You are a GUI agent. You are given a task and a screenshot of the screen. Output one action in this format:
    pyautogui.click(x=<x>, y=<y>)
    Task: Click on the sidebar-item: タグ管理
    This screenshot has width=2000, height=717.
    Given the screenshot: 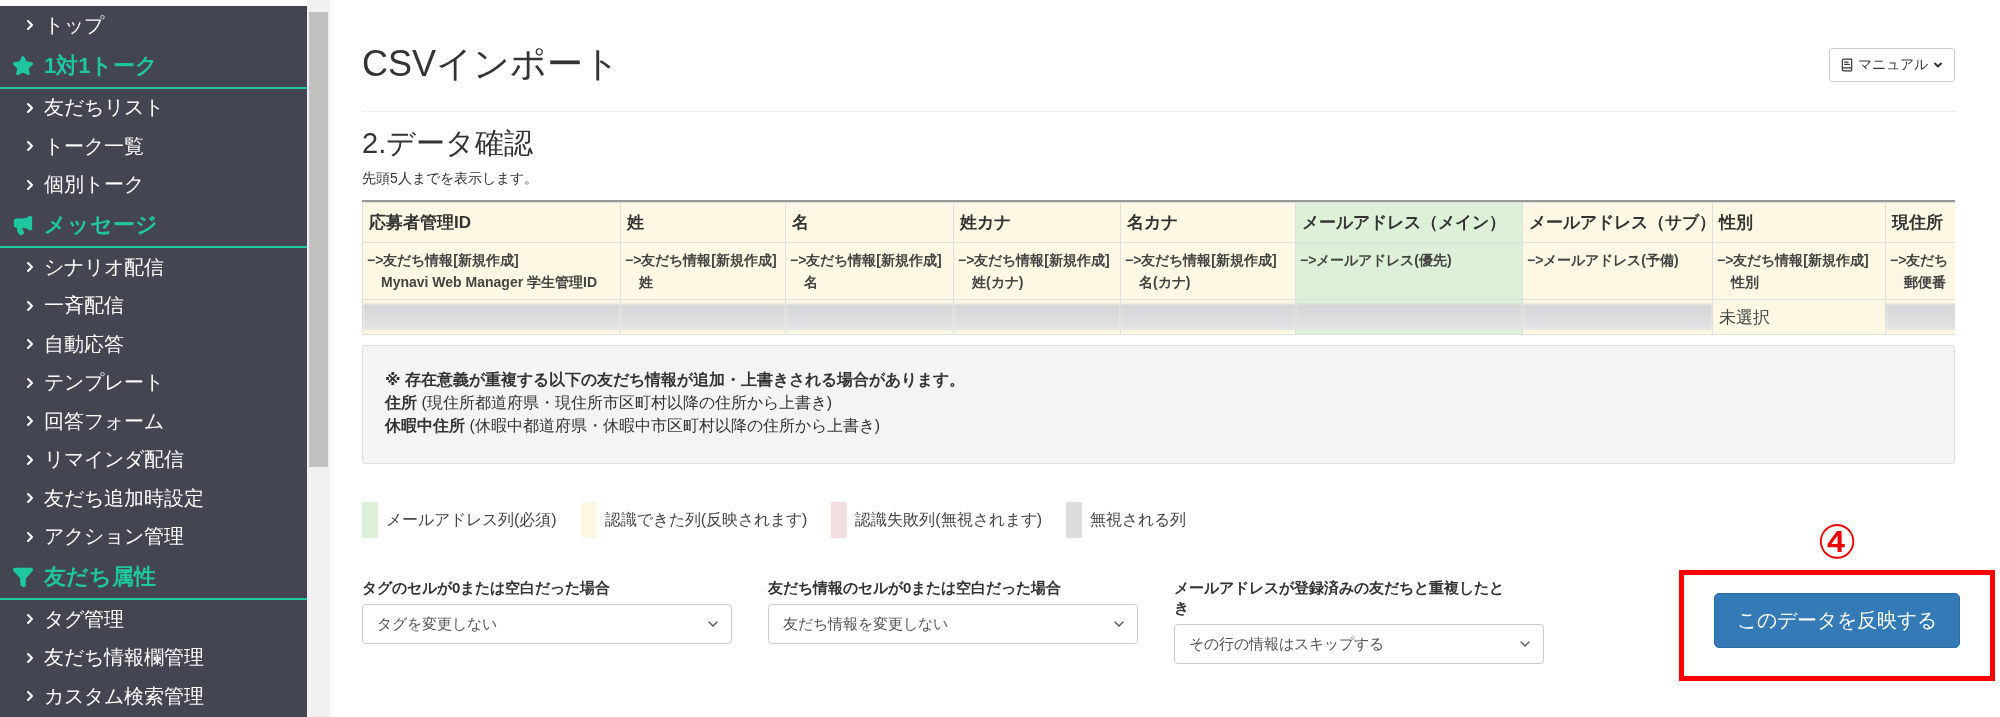 What is the action you would take?
    pyautogui.click(x=153, y=619)
    